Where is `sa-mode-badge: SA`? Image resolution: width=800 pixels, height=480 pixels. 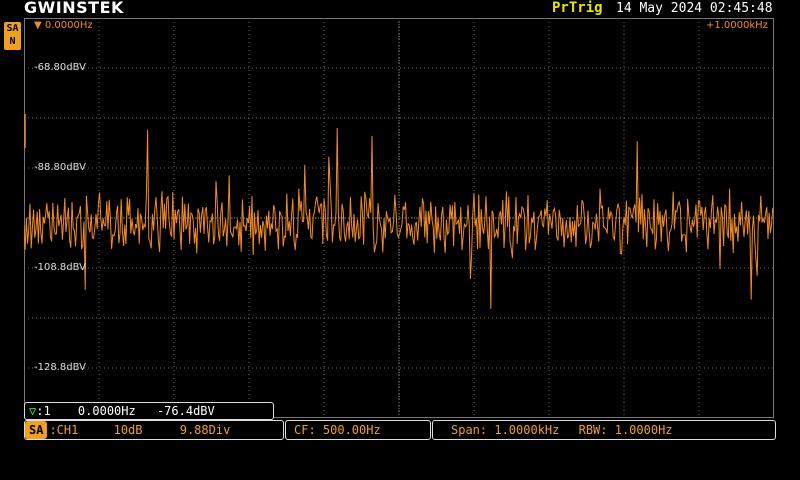 sa-mode-badge: SA is located at coordinates (36, 430).